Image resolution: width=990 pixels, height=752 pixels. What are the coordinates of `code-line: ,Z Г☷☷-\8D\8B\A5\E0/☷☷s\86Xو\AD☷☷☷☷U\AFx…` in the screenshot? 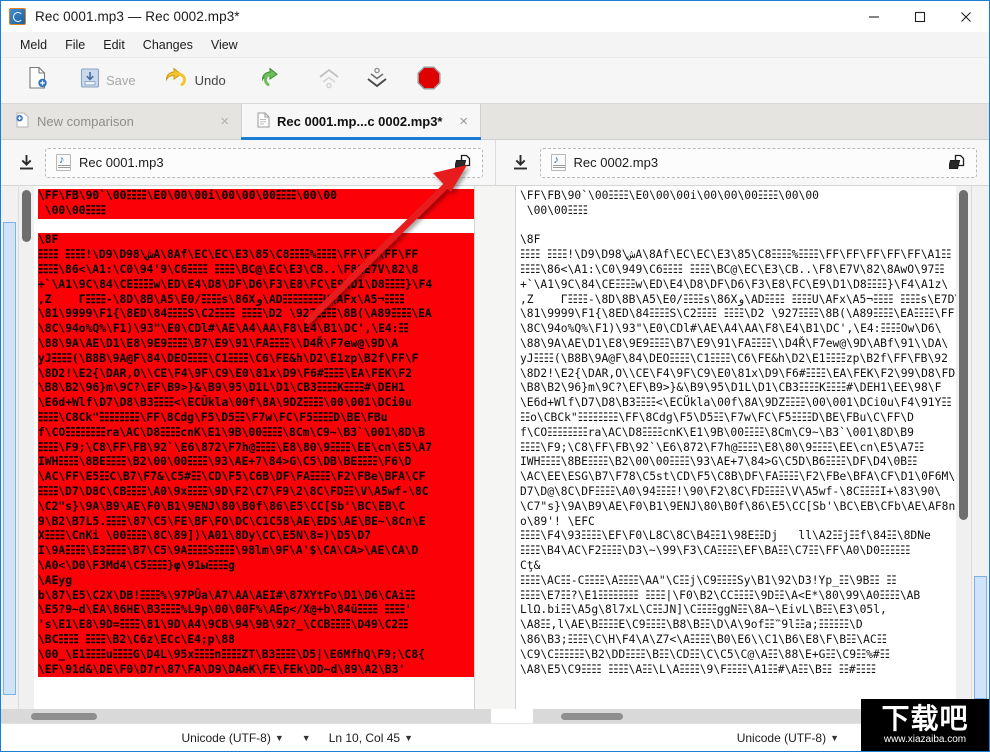 It's located at (256, 300).